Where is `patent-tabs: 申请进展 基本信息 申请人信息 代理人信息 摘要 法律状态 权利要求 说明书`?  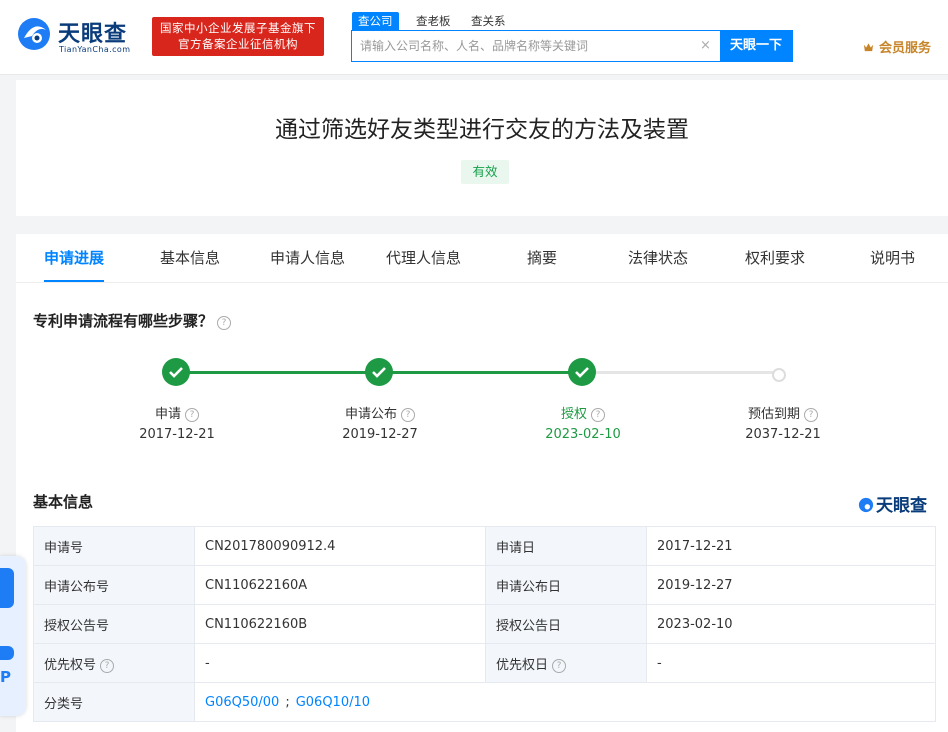
patent-tabs: 申请进展 基本信息 申请人信息 代理人信息 摘要 法律状态 权利要求 说明书 is located at coordinates (482, 258).